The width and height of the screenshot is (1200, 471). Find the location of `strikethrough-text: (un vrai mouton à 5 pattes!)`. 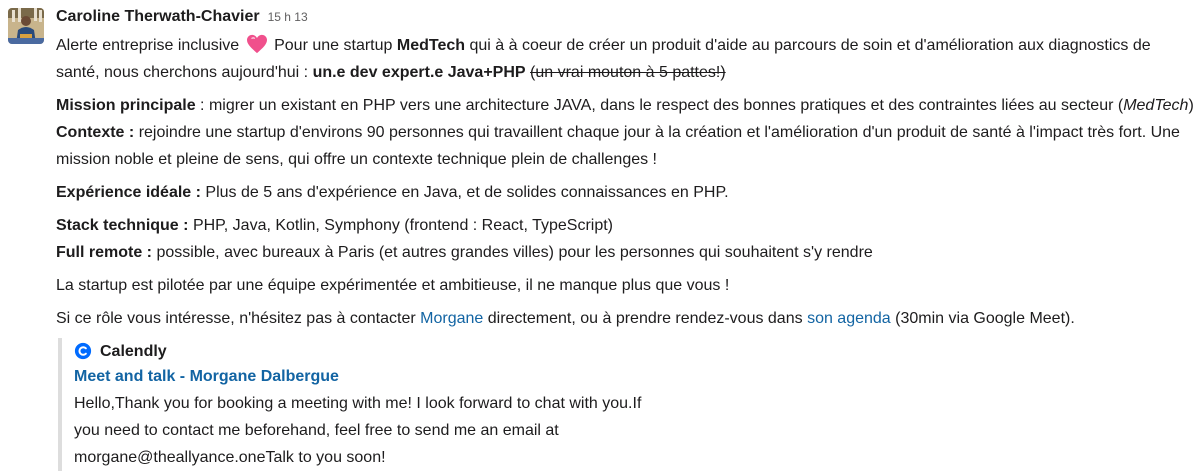

strikethrough-text: (un vrai mouton à 5 pattes!) is located at coordinates (628, 72).